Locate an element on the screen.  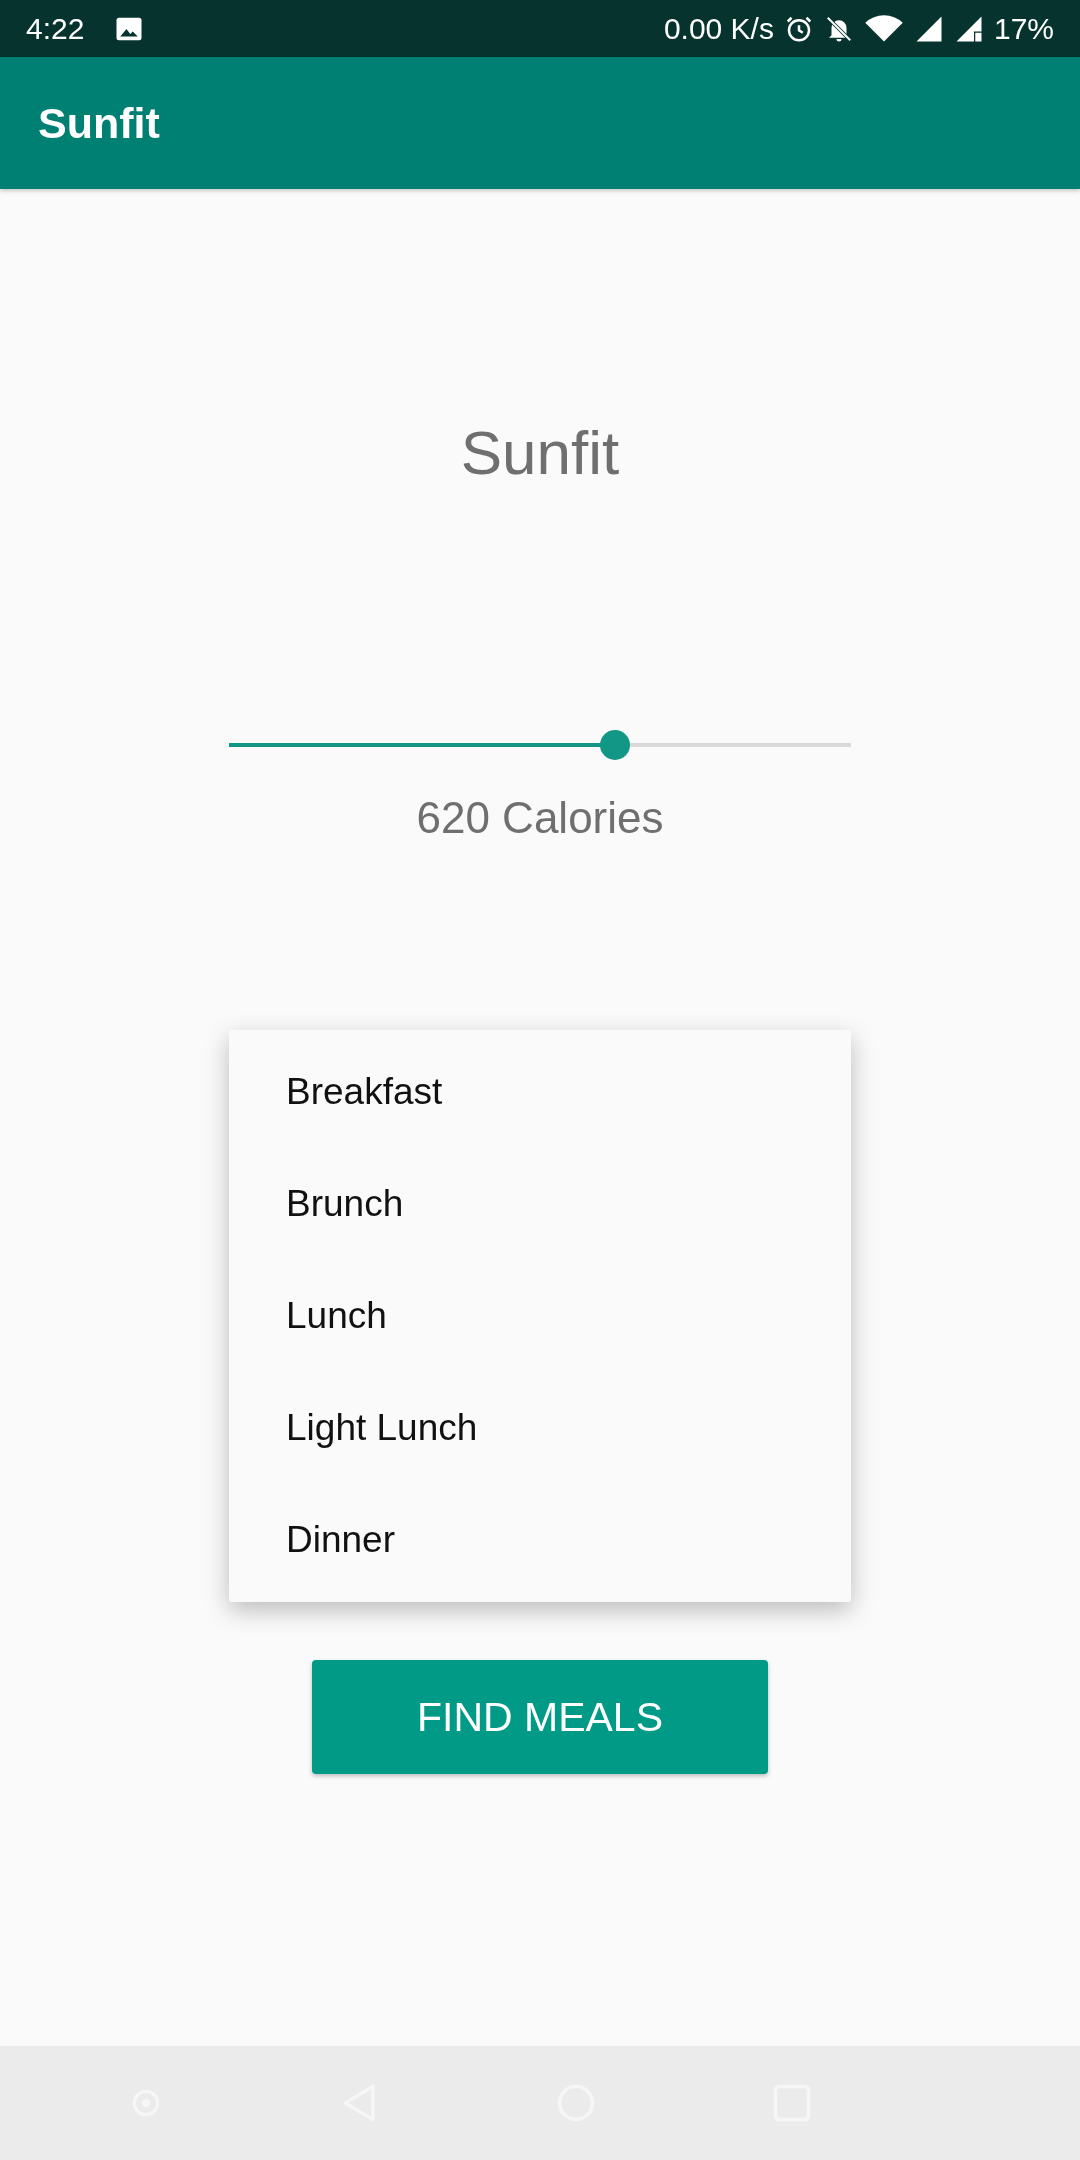
network-speed: 0.00 K/s is located at coordinates (718, 28).